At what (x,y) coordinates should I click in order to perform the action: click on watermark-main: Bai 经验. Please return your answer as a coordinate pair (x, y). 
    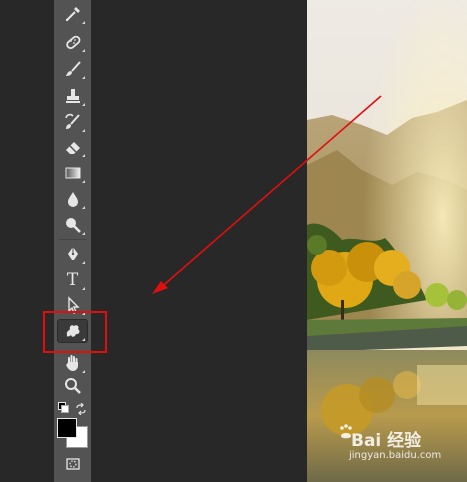
    Looking at the image, I should click on (386, 441).